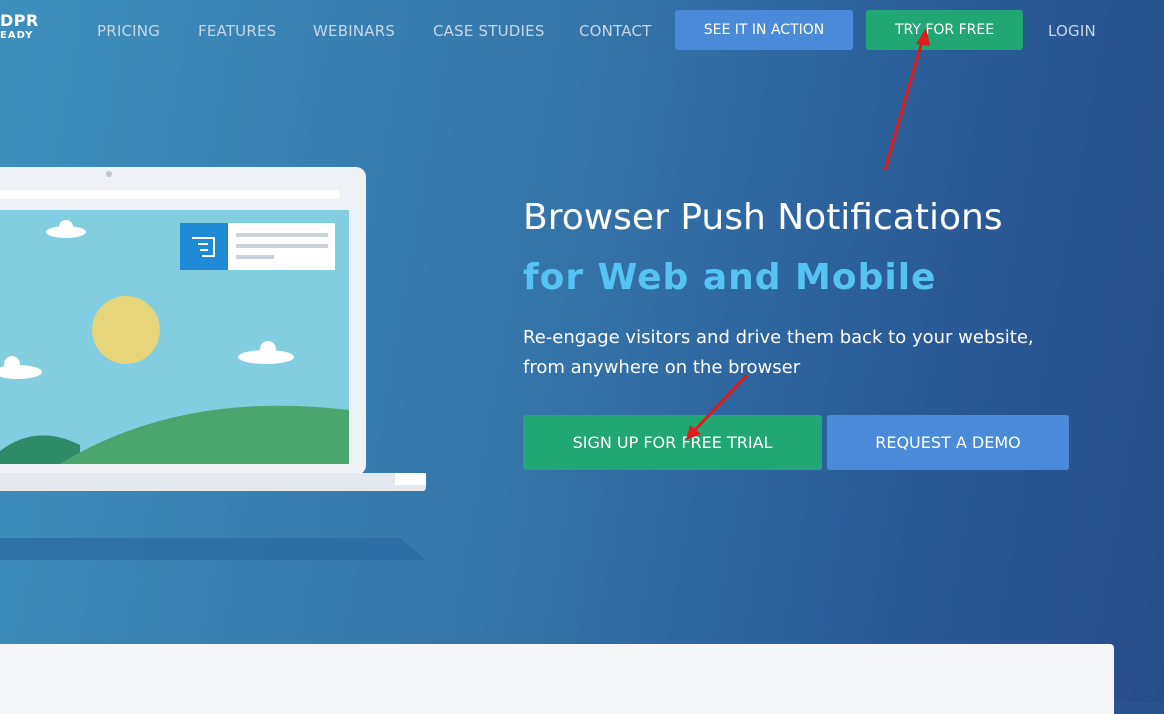 The height and width of the screenshot is (714, 1164). What do you see at coordinates (764, 30) in the screenshot?
I see `see-it-in-action-button: SEE IT IN ACTION` at bounding box center [764, 30].